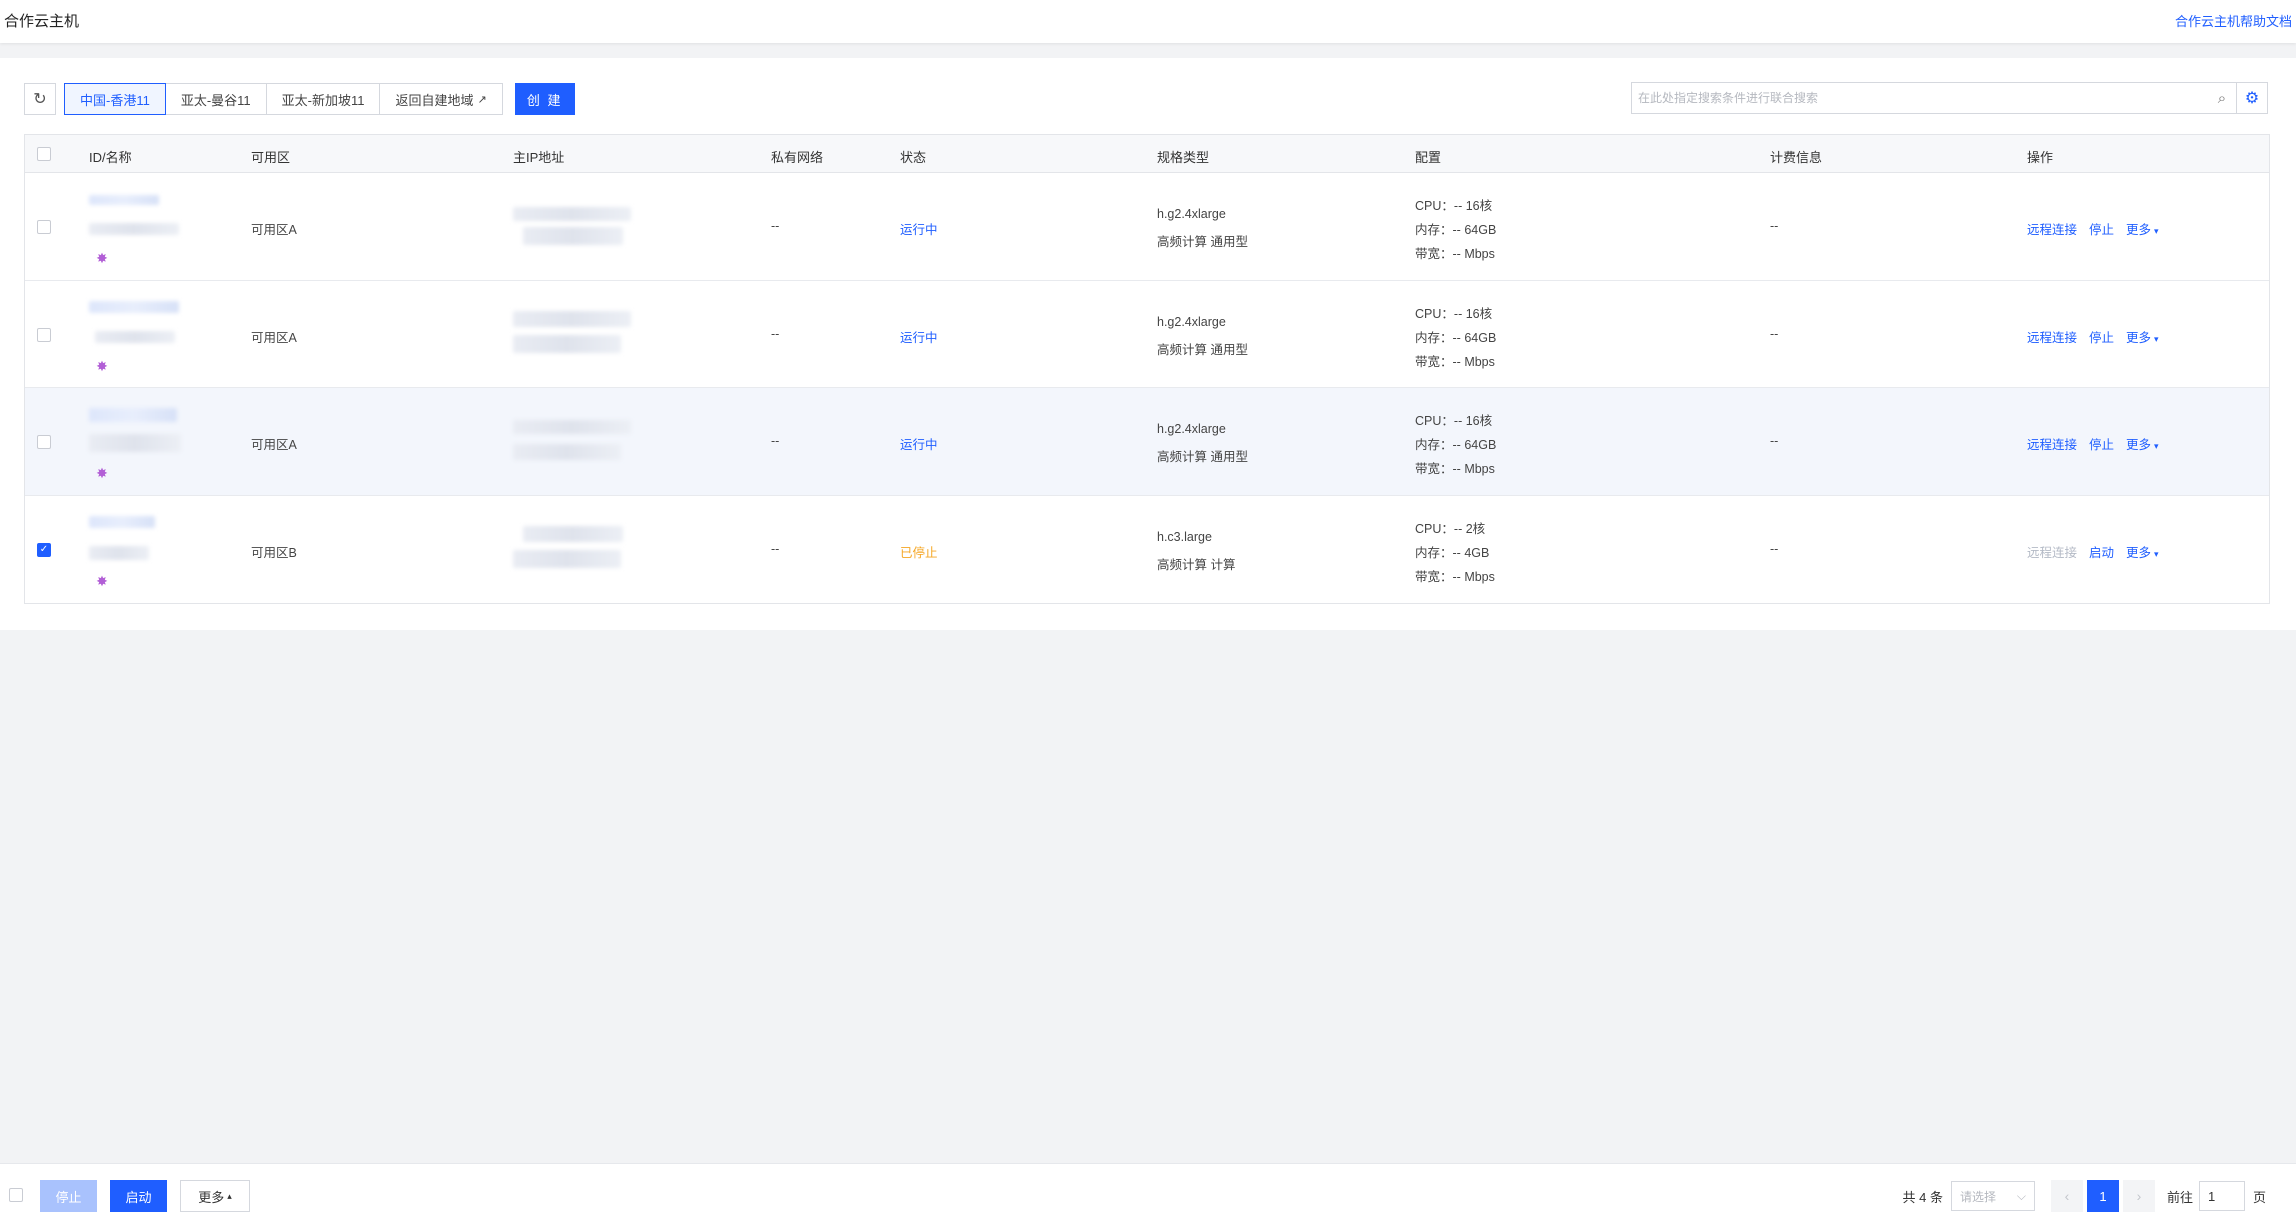  I want to click on chevron-down-icon: ⌵, so click(2021, 1195).